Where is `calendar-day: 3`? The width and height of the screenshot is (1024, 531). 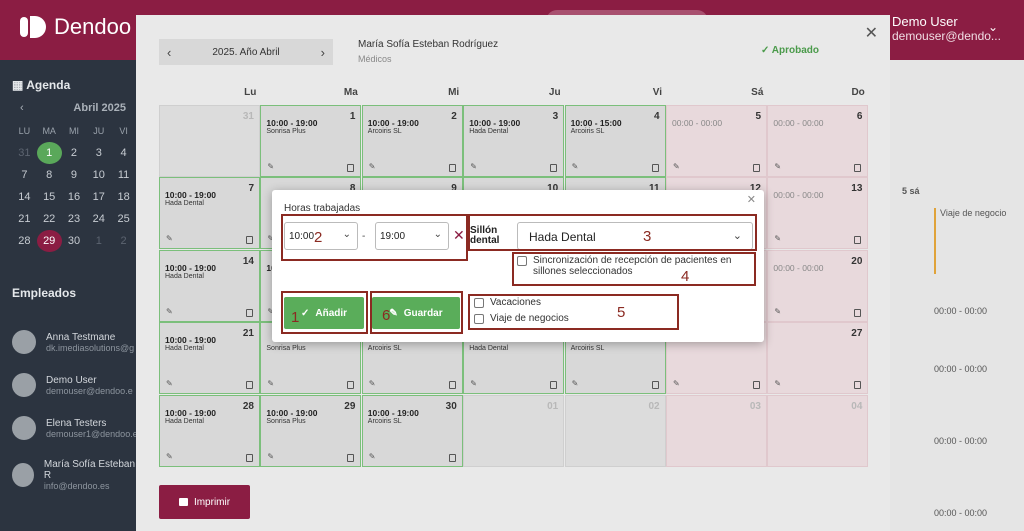 calendar-day: 3 is located at coordinates (98, 153).